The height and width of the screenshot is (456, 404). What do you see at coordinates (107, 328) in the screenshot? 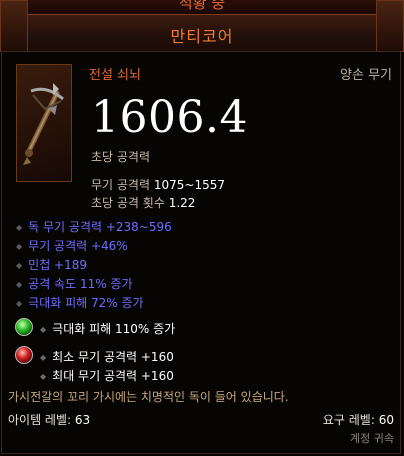
I see `socket-1-effect: 극대화 피해 110% 증가` at bounding box center [107, 328].